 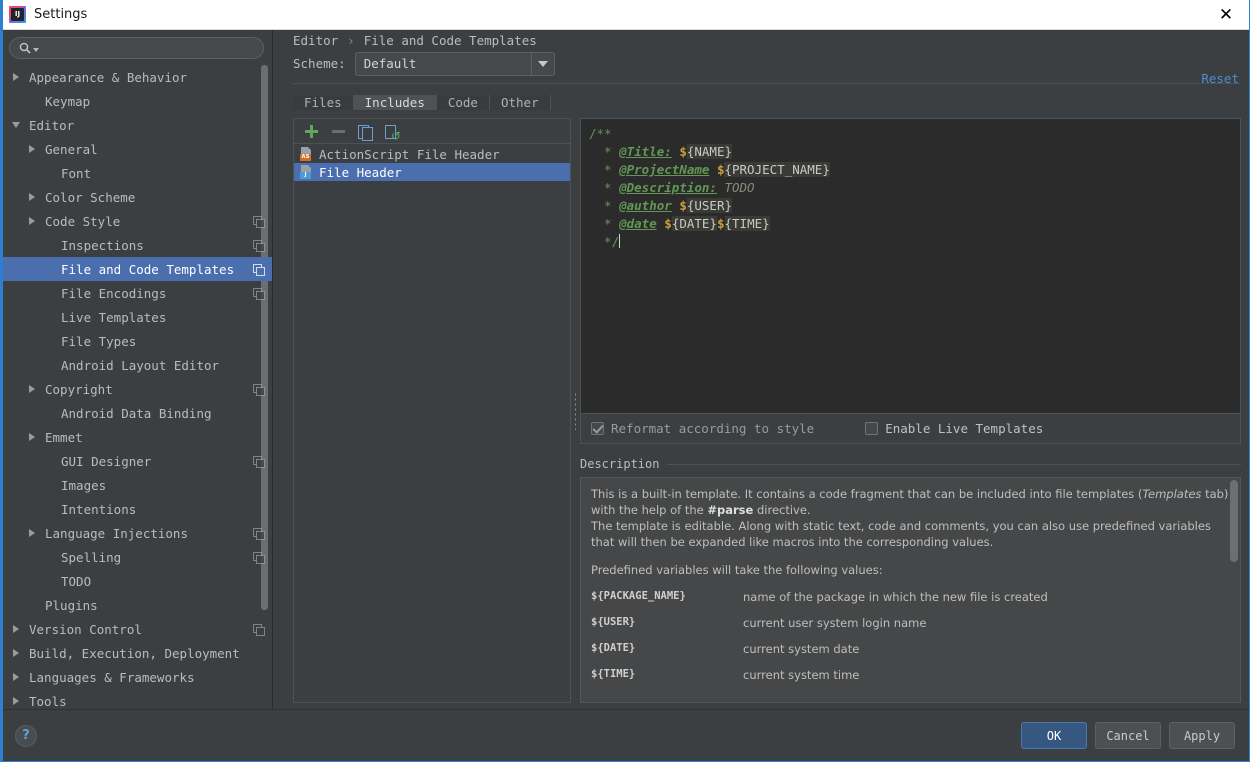 I want to click on breadcrumb-parent: Editor, so click(x=315, y=40).